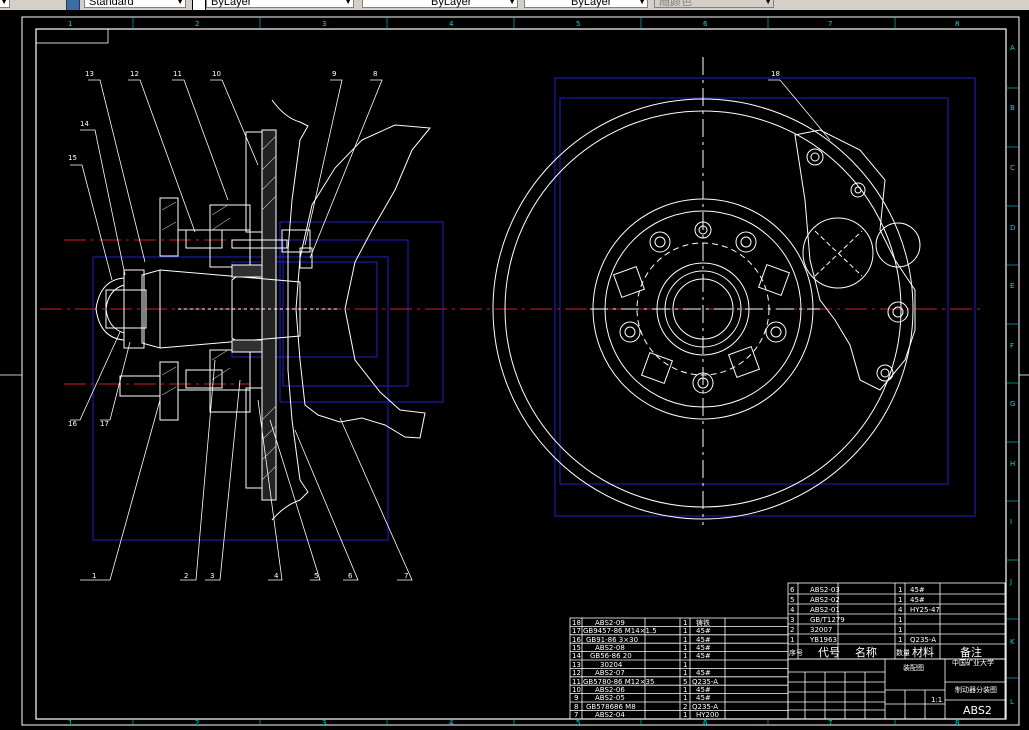 This screenshot has width=1029, height=730. I want to click on drawing-number: ABS2, so click(977, 710).